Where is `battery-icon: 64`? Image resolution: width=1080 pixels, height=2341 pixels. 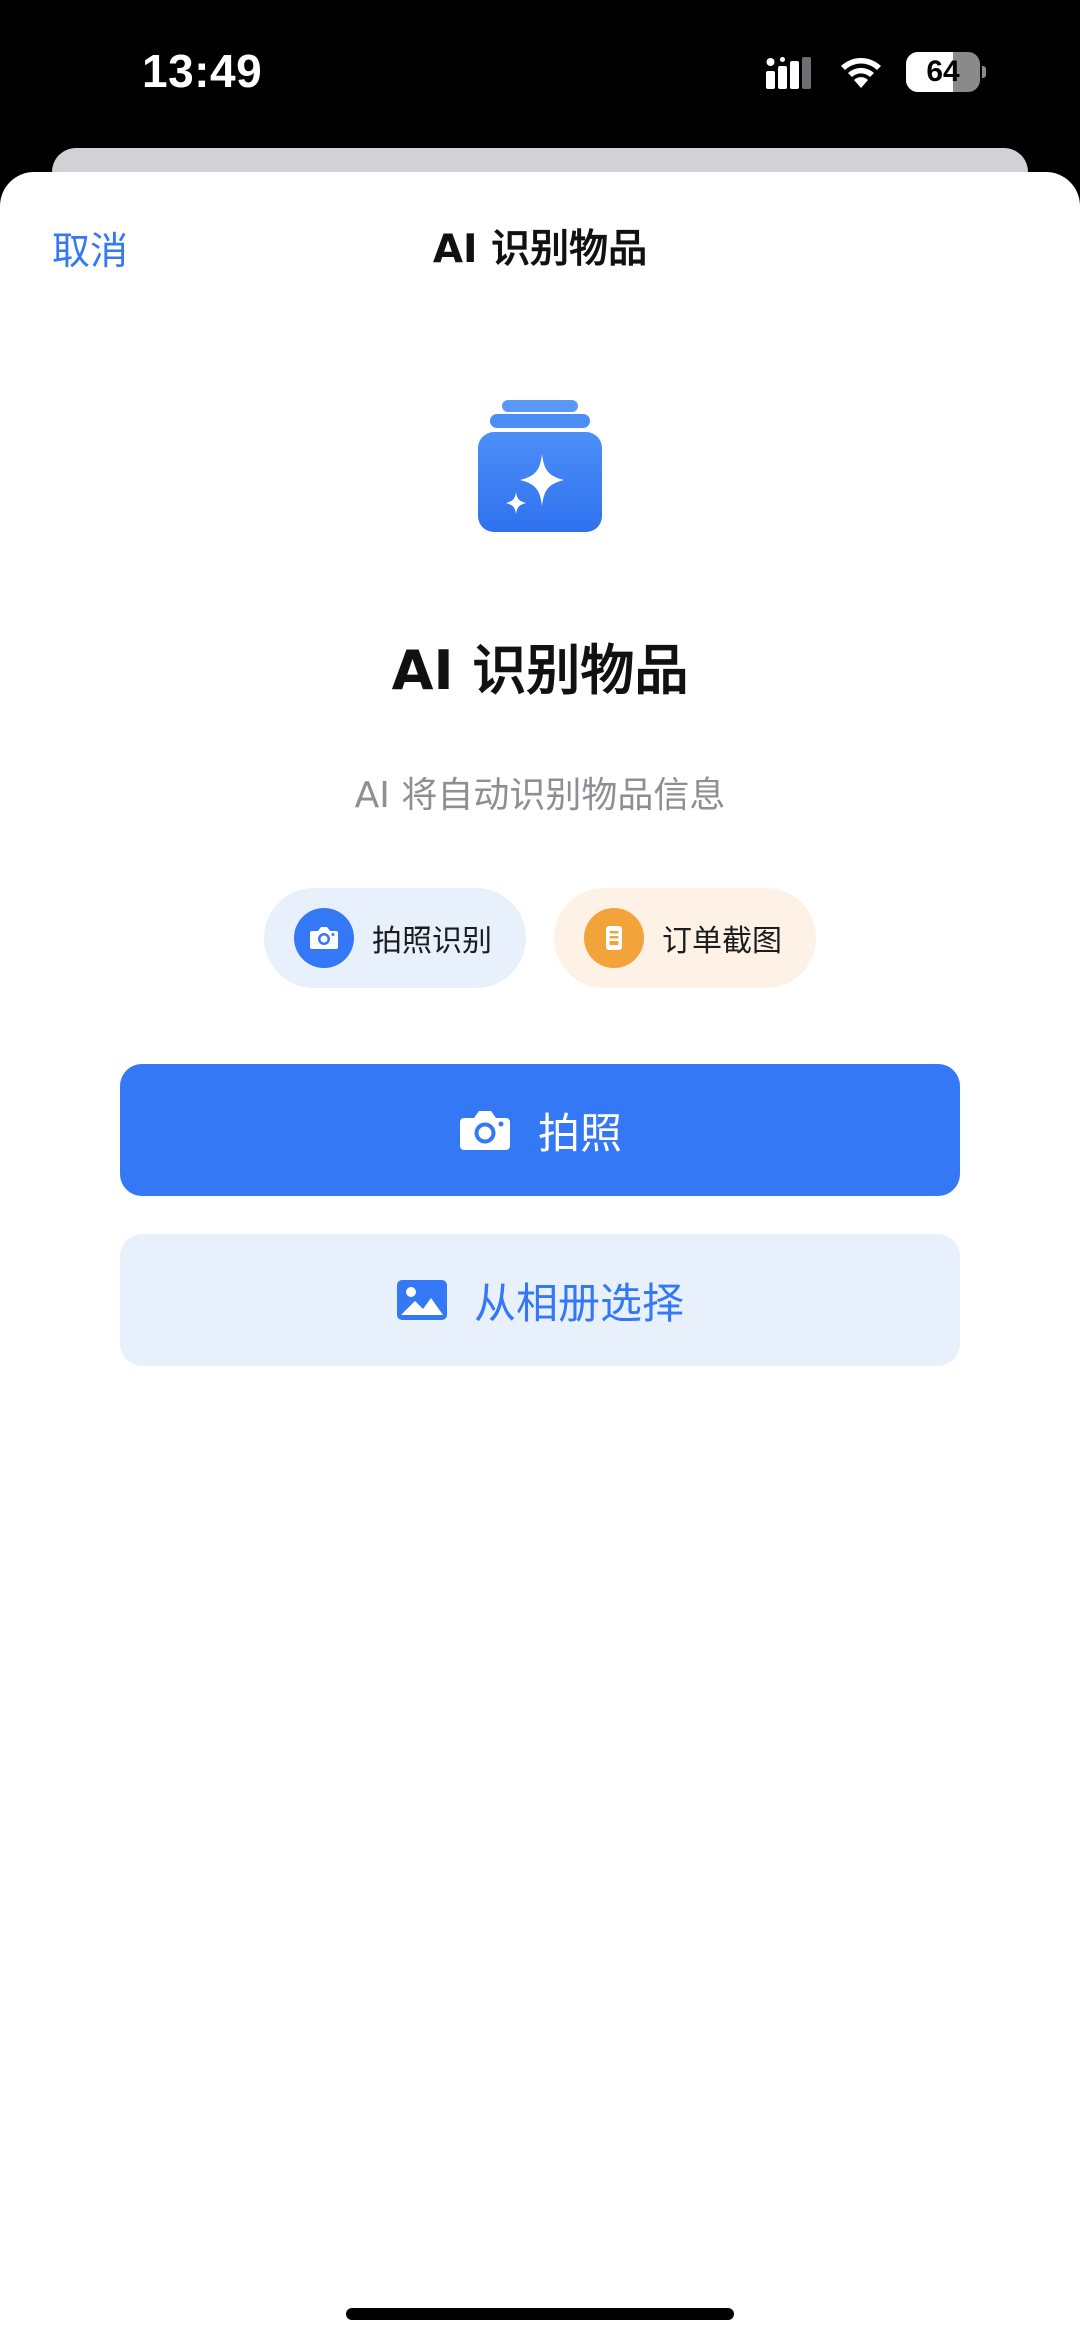
battery-icon: 64 is located at coordinates (946, 72).